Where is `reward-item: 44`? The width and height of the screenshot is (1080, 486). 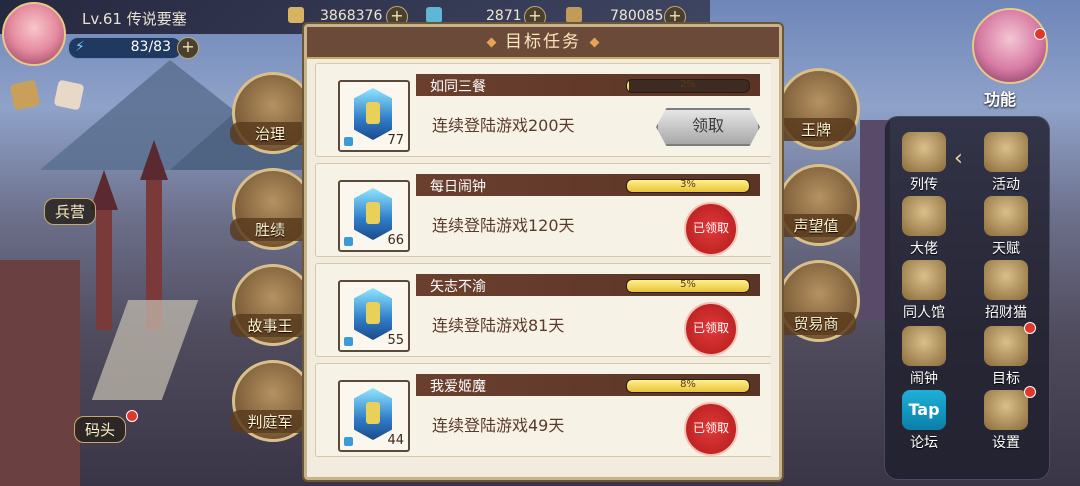
reward-item: 44 is located at coordinates (374, 416).